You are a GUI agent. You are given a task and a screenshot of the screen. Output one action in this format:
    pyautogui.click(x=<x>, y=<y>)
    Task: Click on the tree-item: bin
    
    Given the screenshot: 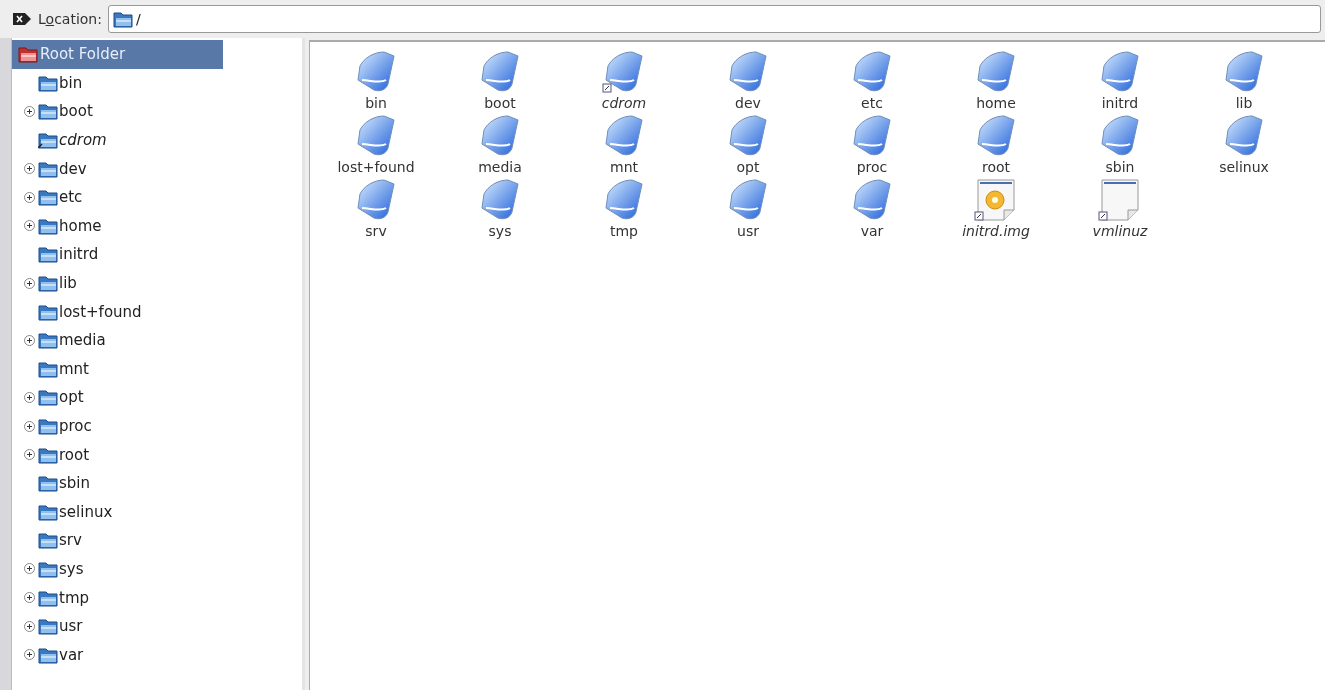 What is the action you would take?
    pyautogui.click(x=60, y=82)
    